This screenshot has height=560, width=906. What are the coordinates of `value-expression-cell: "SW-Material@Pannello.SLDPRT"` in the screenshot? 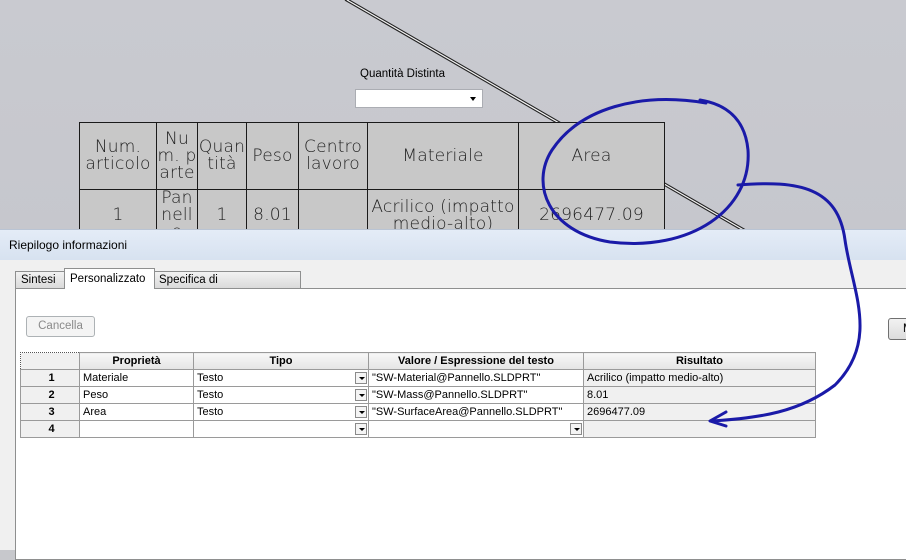 It's located at (476, 378).